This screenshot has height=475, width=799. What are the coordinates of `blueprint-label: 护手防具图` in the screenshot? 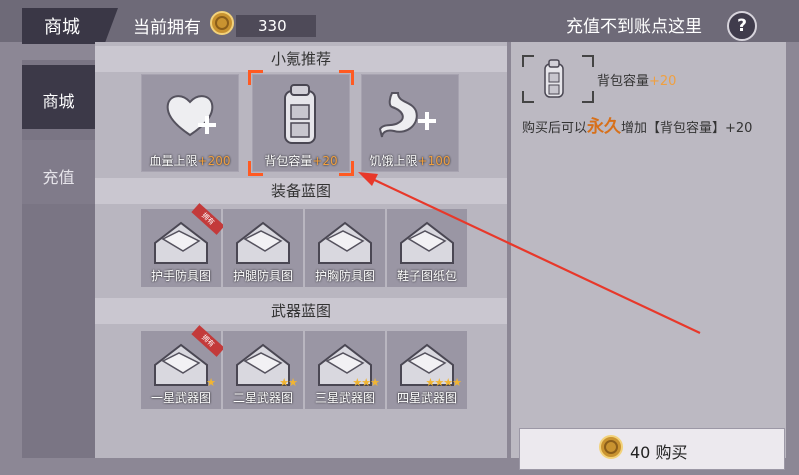 It's located at (180, 276).